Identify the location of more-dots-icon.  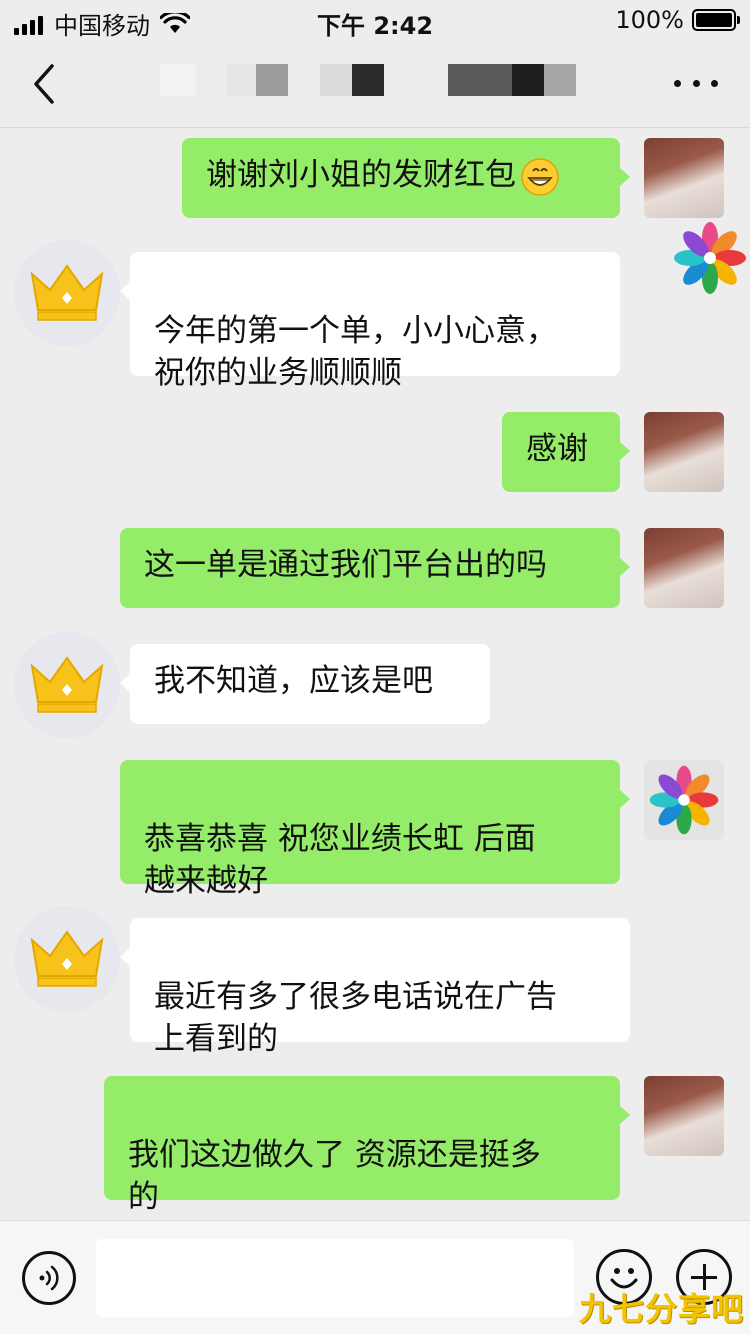
(696, 83).